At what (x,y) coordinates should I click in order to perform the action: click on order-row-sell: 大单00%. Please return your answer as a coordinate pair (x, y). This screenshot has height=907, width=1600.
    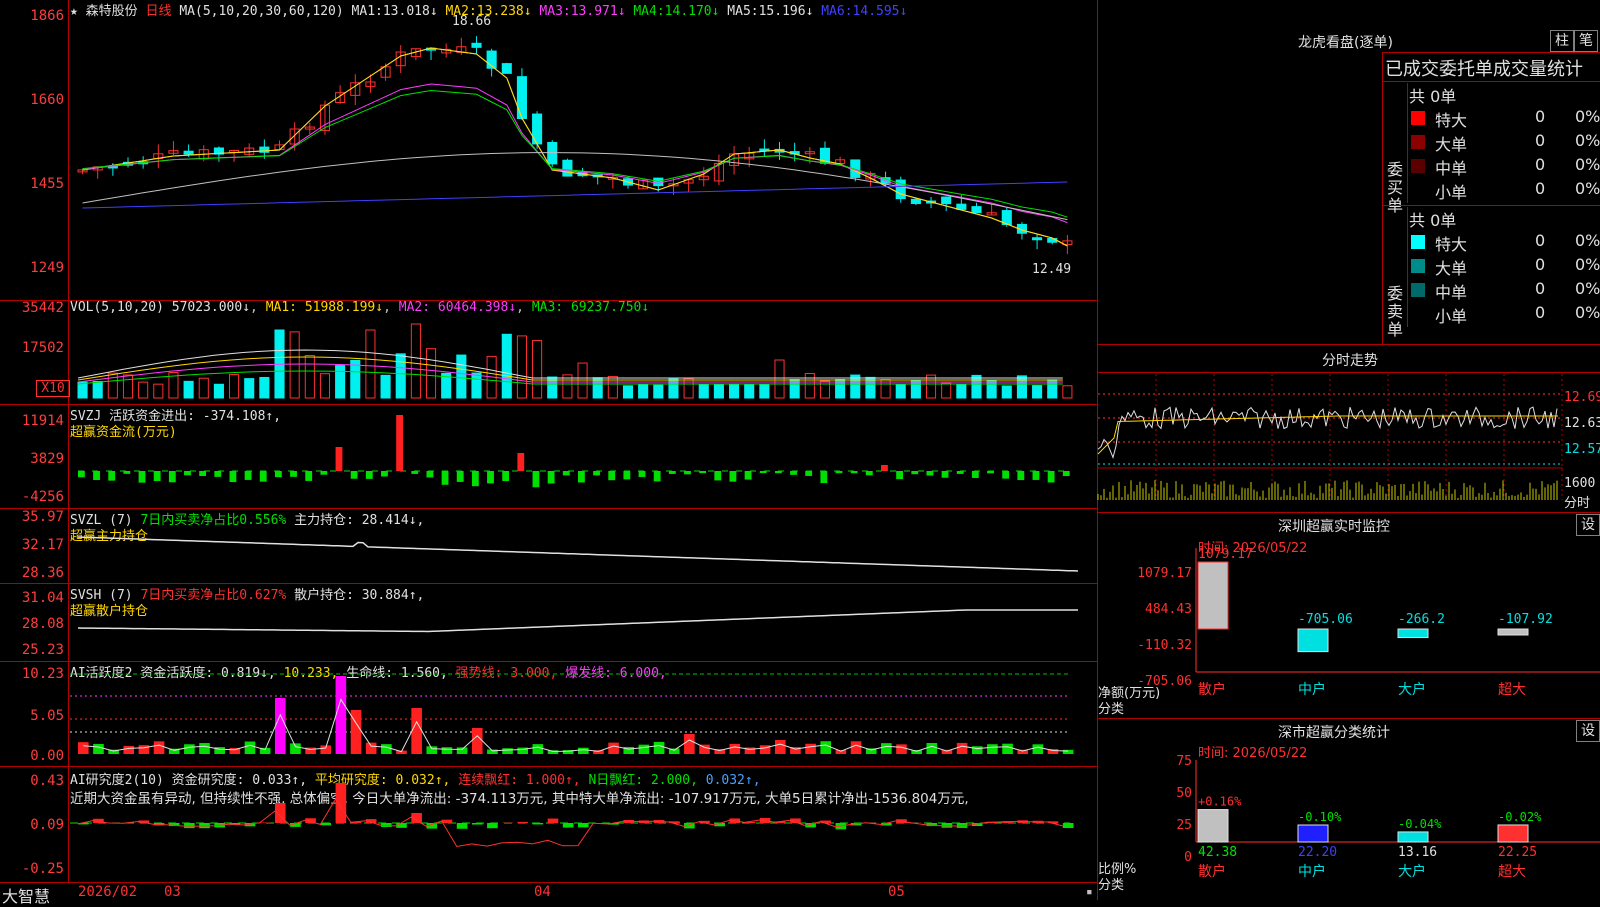
    Looking at the image, I should click on (1504, 266).